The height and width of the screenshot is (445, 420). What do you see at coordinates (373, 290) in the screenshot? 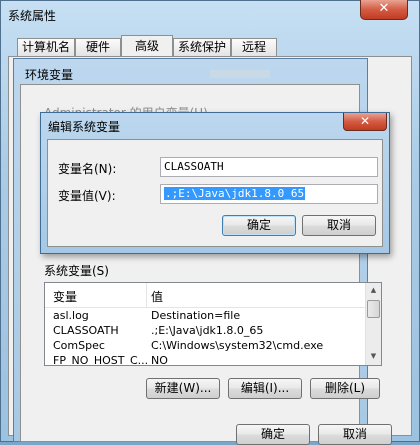
I see `scroll-up-arrow-icon: ▲` at bounding box center [373, 290].